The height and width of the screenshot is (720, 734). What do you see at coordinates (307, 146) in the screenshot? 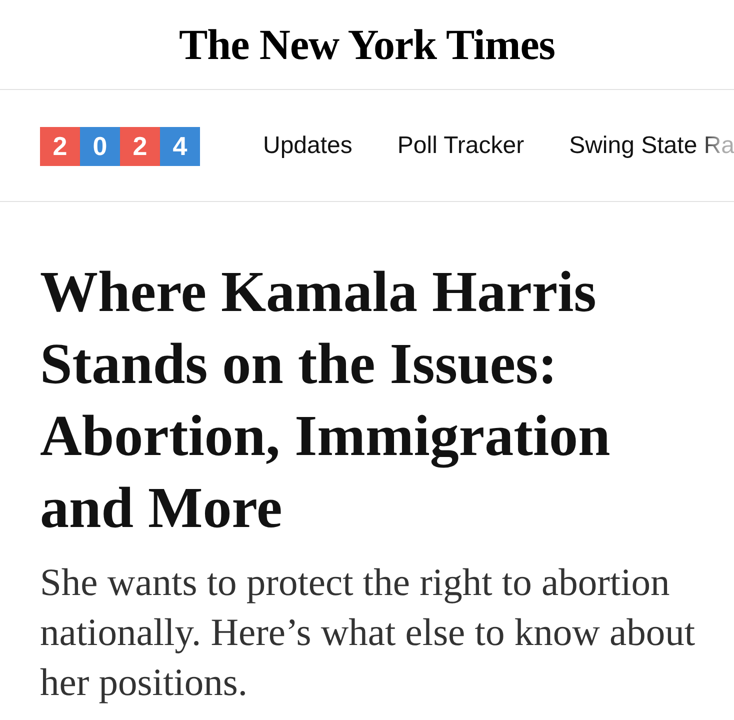
I see `nav-link: Updates` at bounding box center [307, 146].